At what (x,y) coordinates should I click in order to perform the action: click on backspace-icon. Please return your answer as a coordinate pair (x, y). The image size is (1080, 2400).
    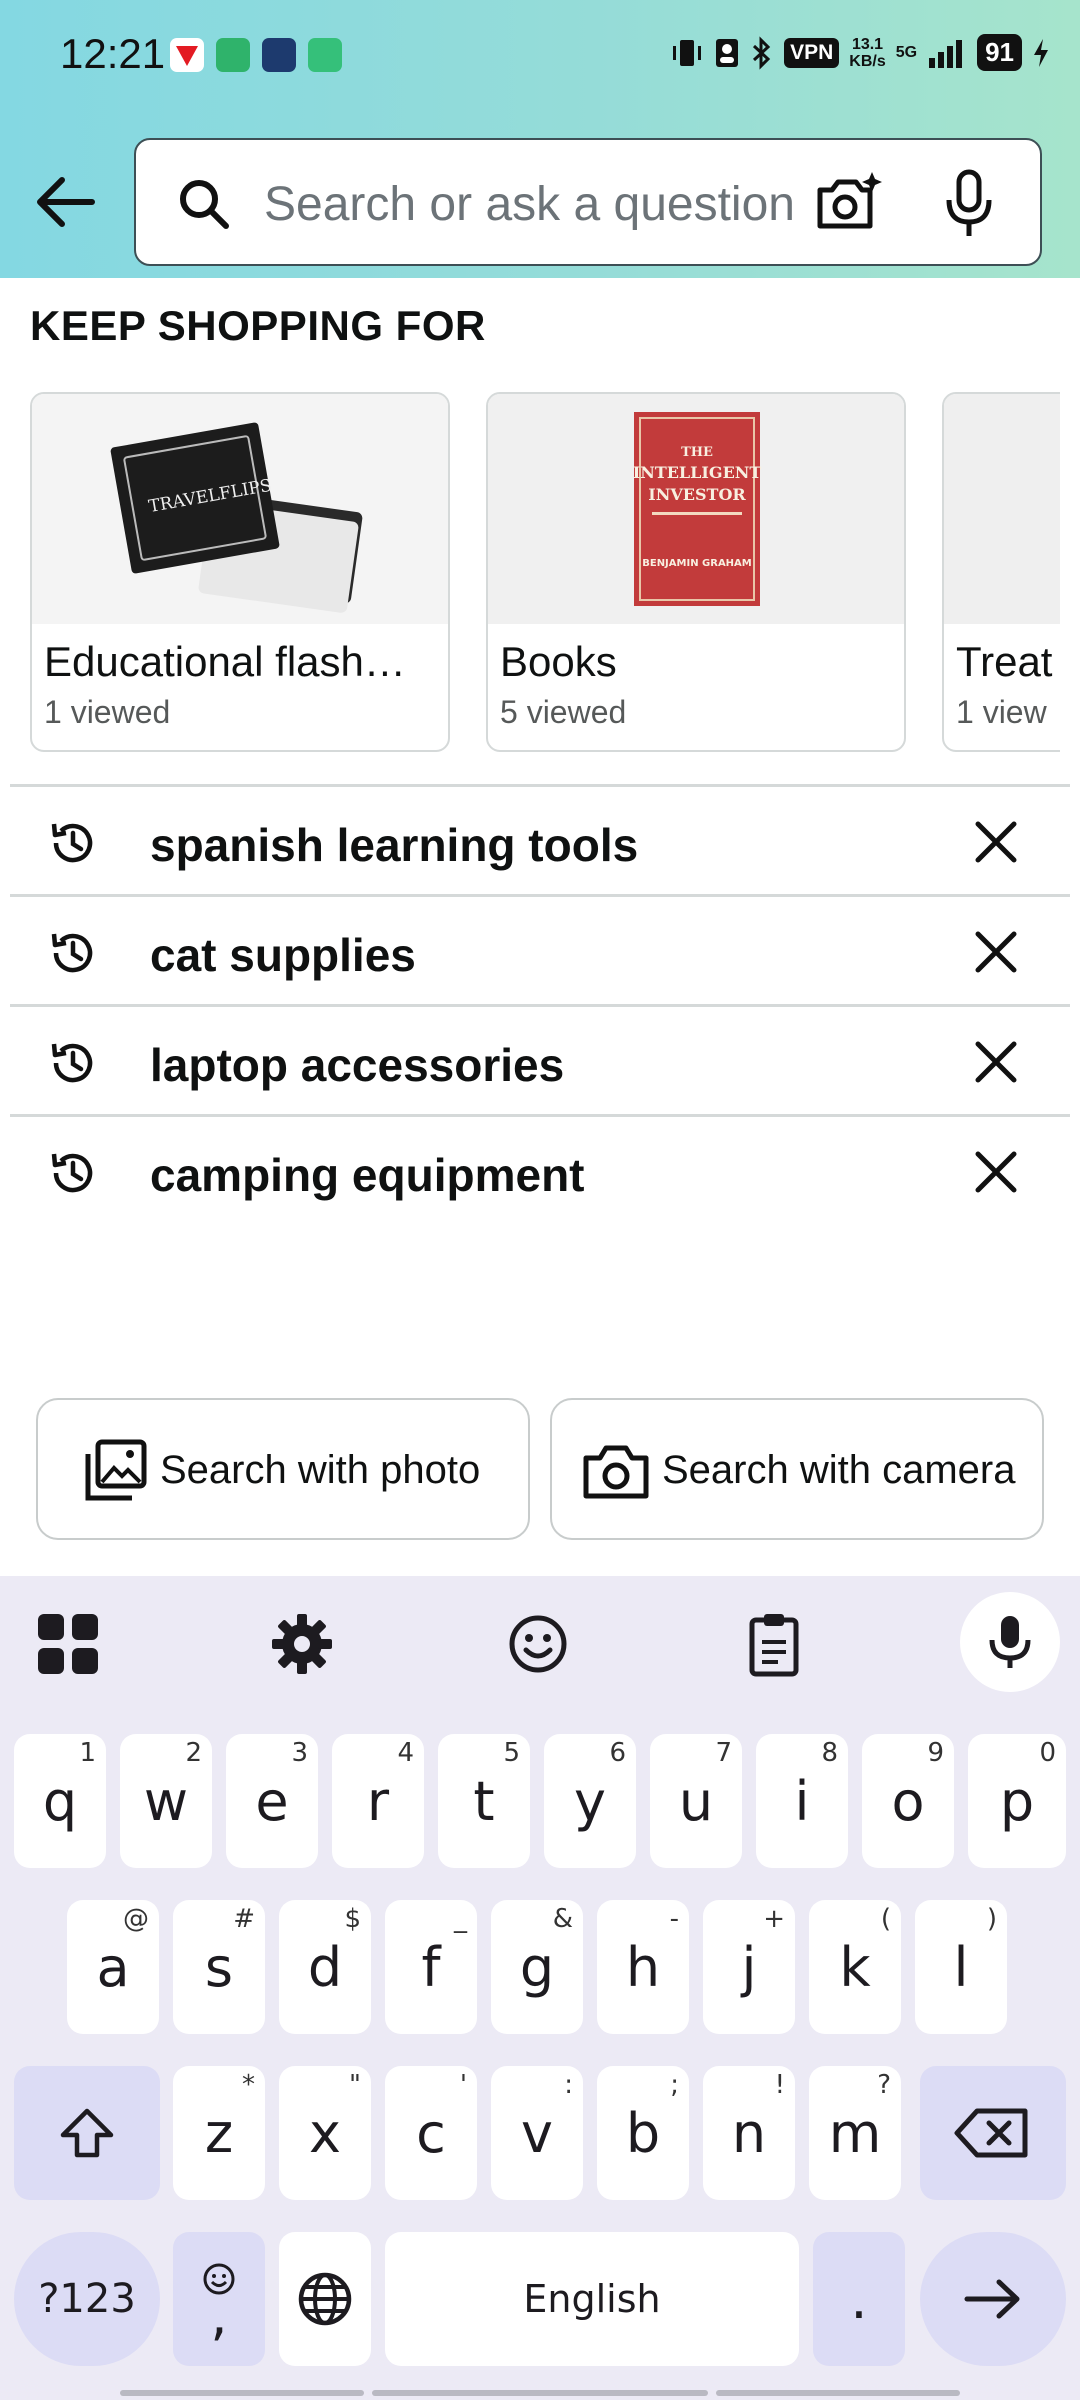
    Looking at the image, I should click on (991, 2133).